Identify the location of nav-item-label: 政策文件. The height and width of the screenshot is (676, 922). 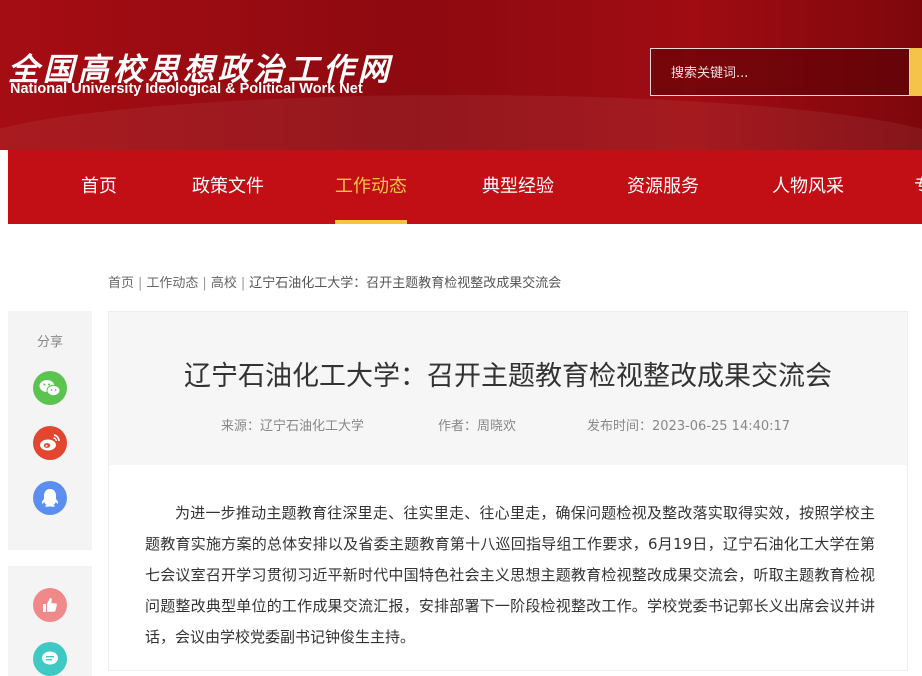
(228, 186).